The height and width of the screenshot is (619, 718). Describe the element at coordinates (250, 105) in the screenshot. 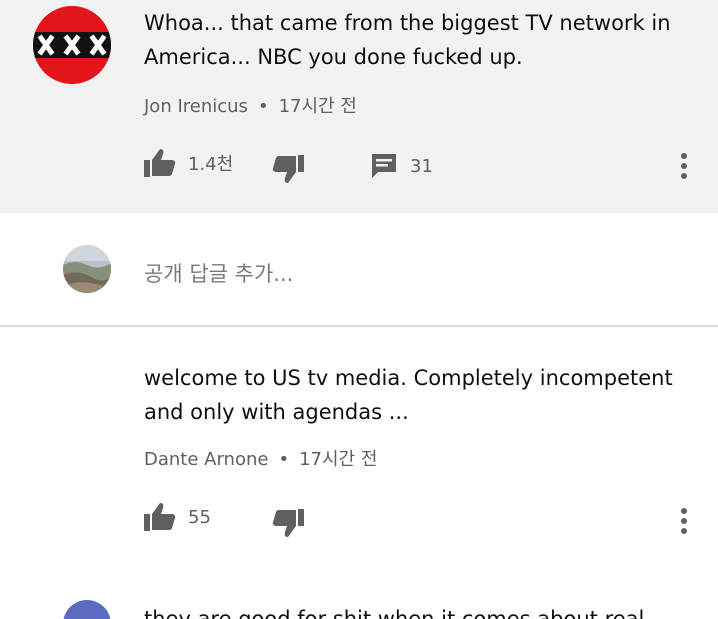

I see `comment-meta: Jon Irenicus • 17시간 전` at that location.